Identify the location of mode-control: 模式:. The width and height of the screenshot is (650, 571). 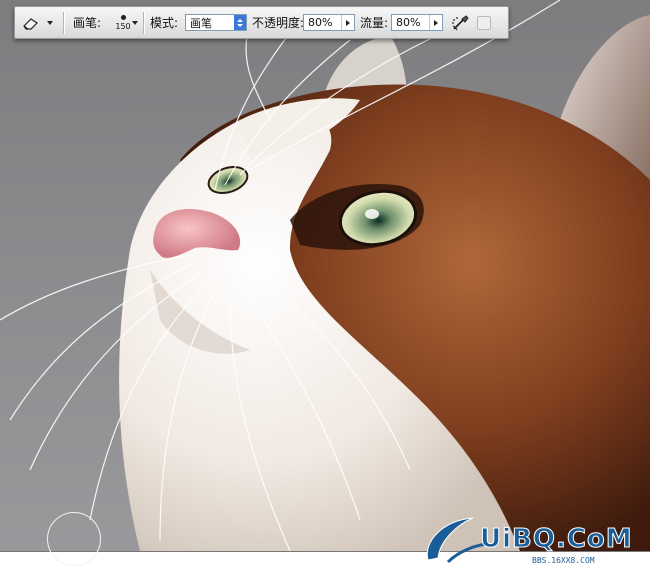
(164, 22).